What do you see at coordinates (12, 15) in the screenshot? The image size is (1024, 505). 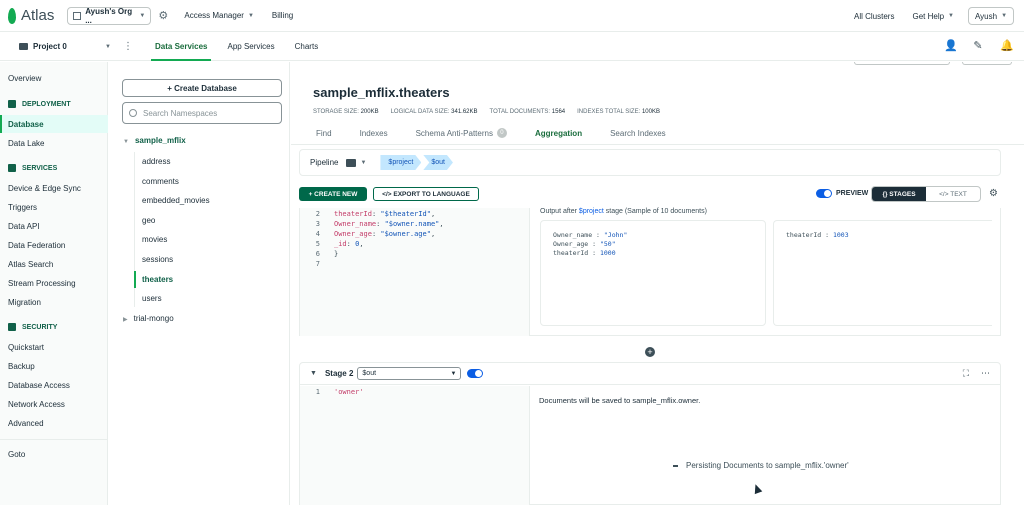 I see `leaf-icon` at bounding box center [12, 15].